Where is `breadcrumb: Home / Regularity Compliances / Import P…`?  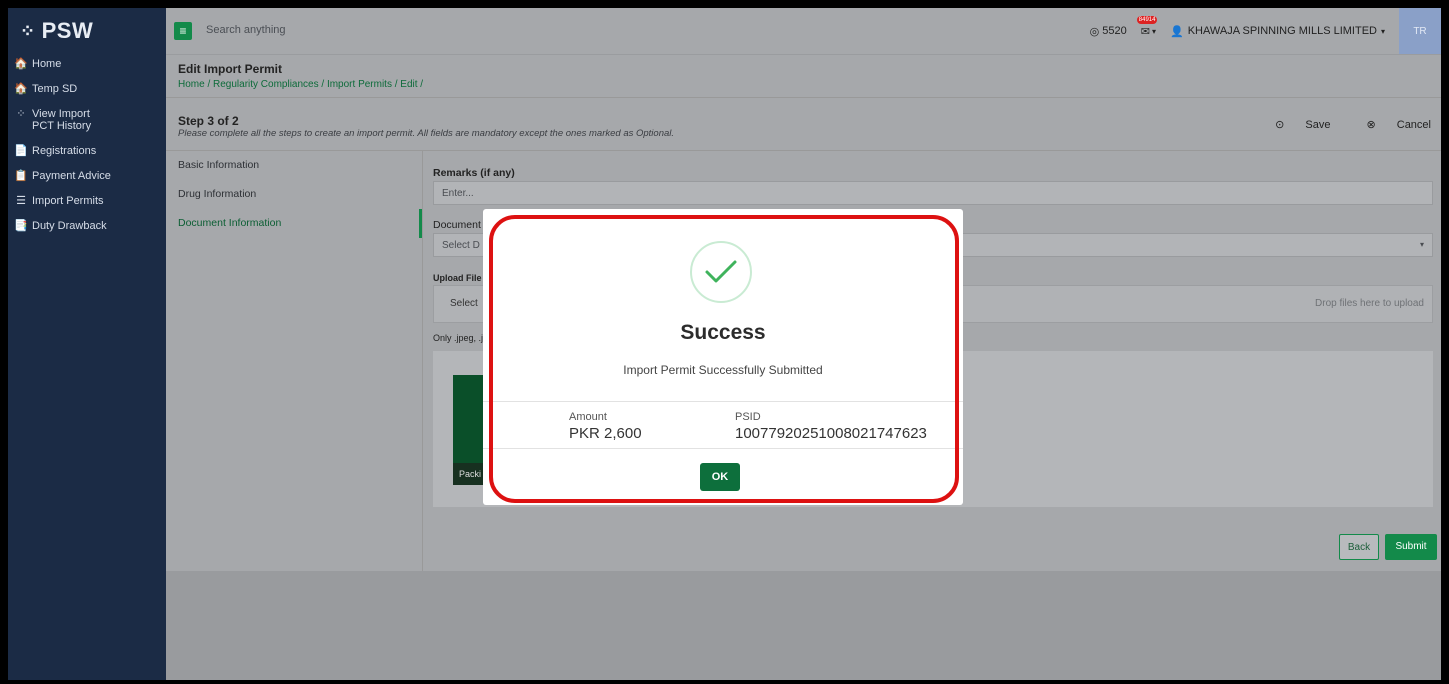
breadcrumb: Home / Regularity Compliances / Import P… is located at coordinates (300, 84).